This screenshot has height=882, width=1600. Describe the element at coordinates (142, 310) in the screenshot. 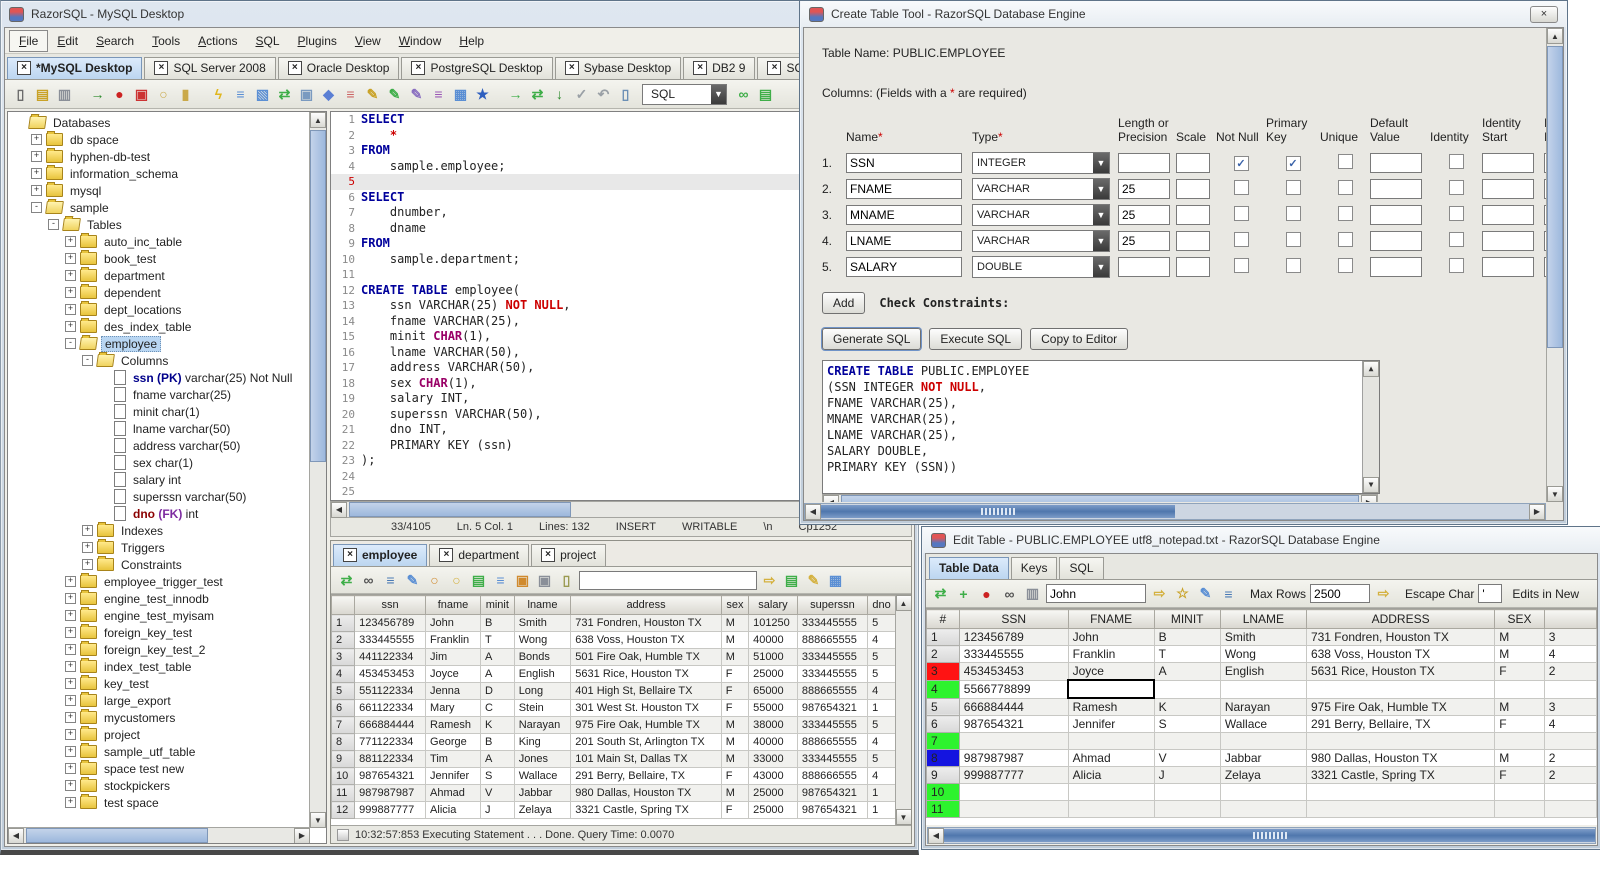

I see `tree-item-label: dept_locations` at that location.